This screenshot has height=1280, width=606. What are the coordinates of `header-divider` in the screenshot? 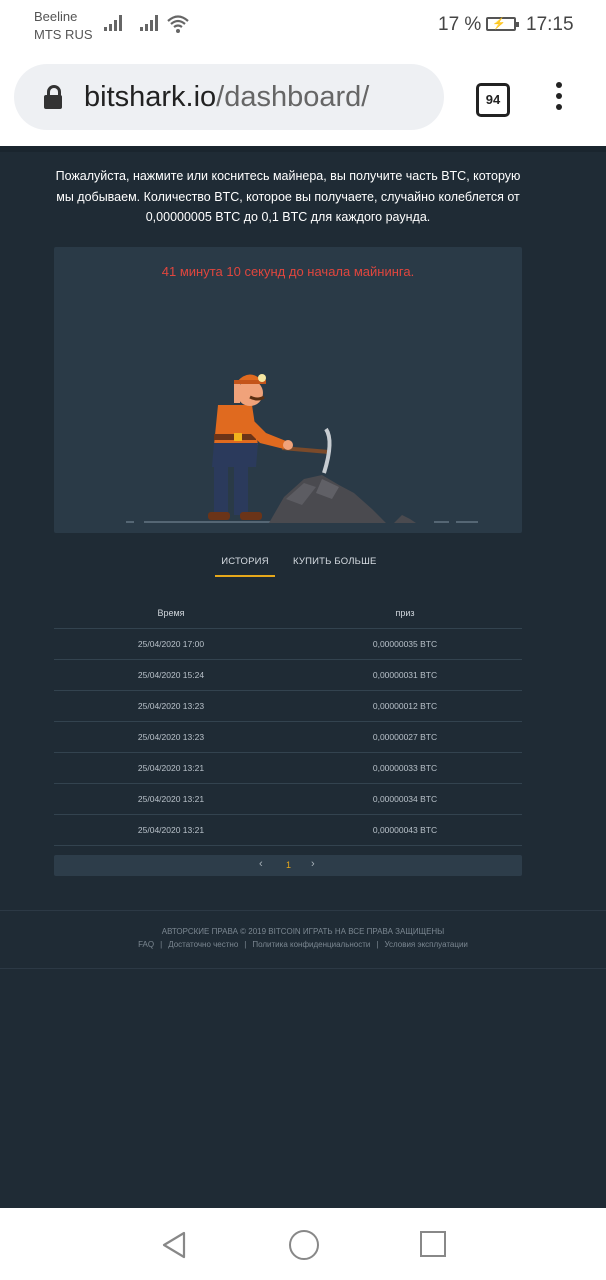 It's located at (303, 149).